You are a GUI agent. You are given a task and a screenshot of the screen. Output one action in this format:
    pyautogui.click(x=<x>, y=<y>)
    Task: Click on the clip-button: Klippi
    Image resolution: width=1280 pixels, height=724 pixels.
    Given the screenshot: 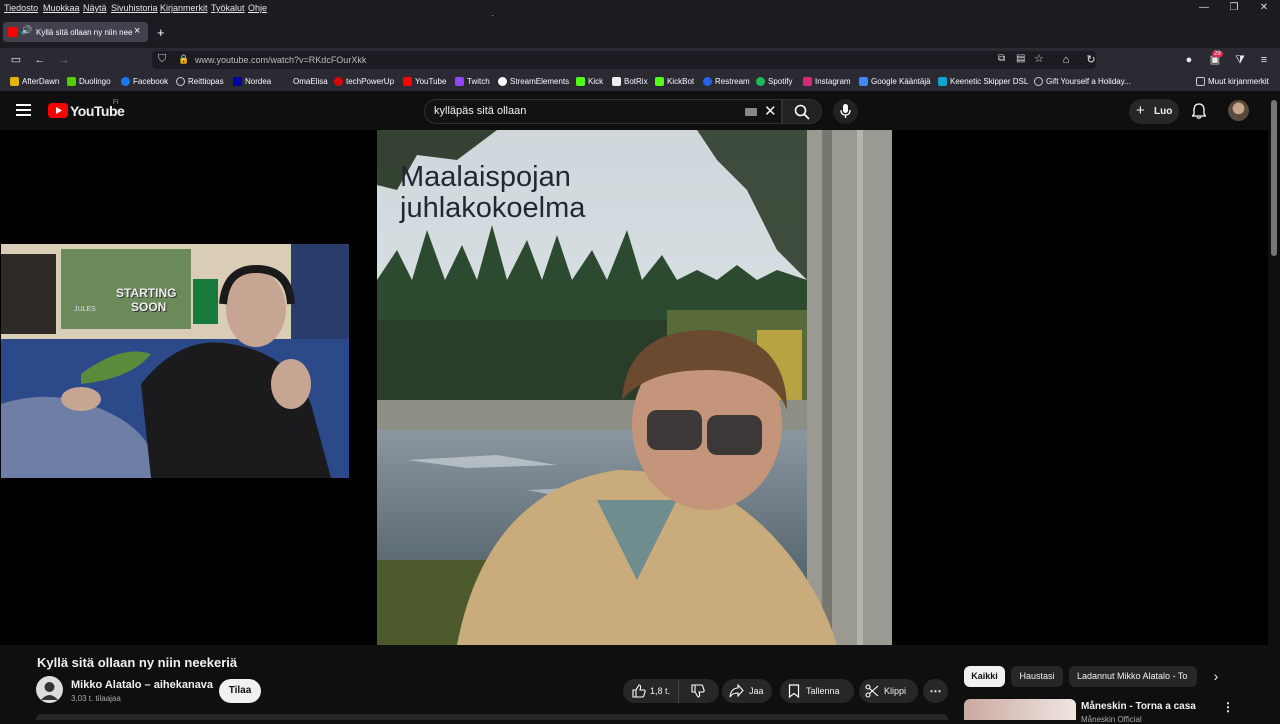 What is the action you would take?
    pyautogui.click(x=888, y=691)
    